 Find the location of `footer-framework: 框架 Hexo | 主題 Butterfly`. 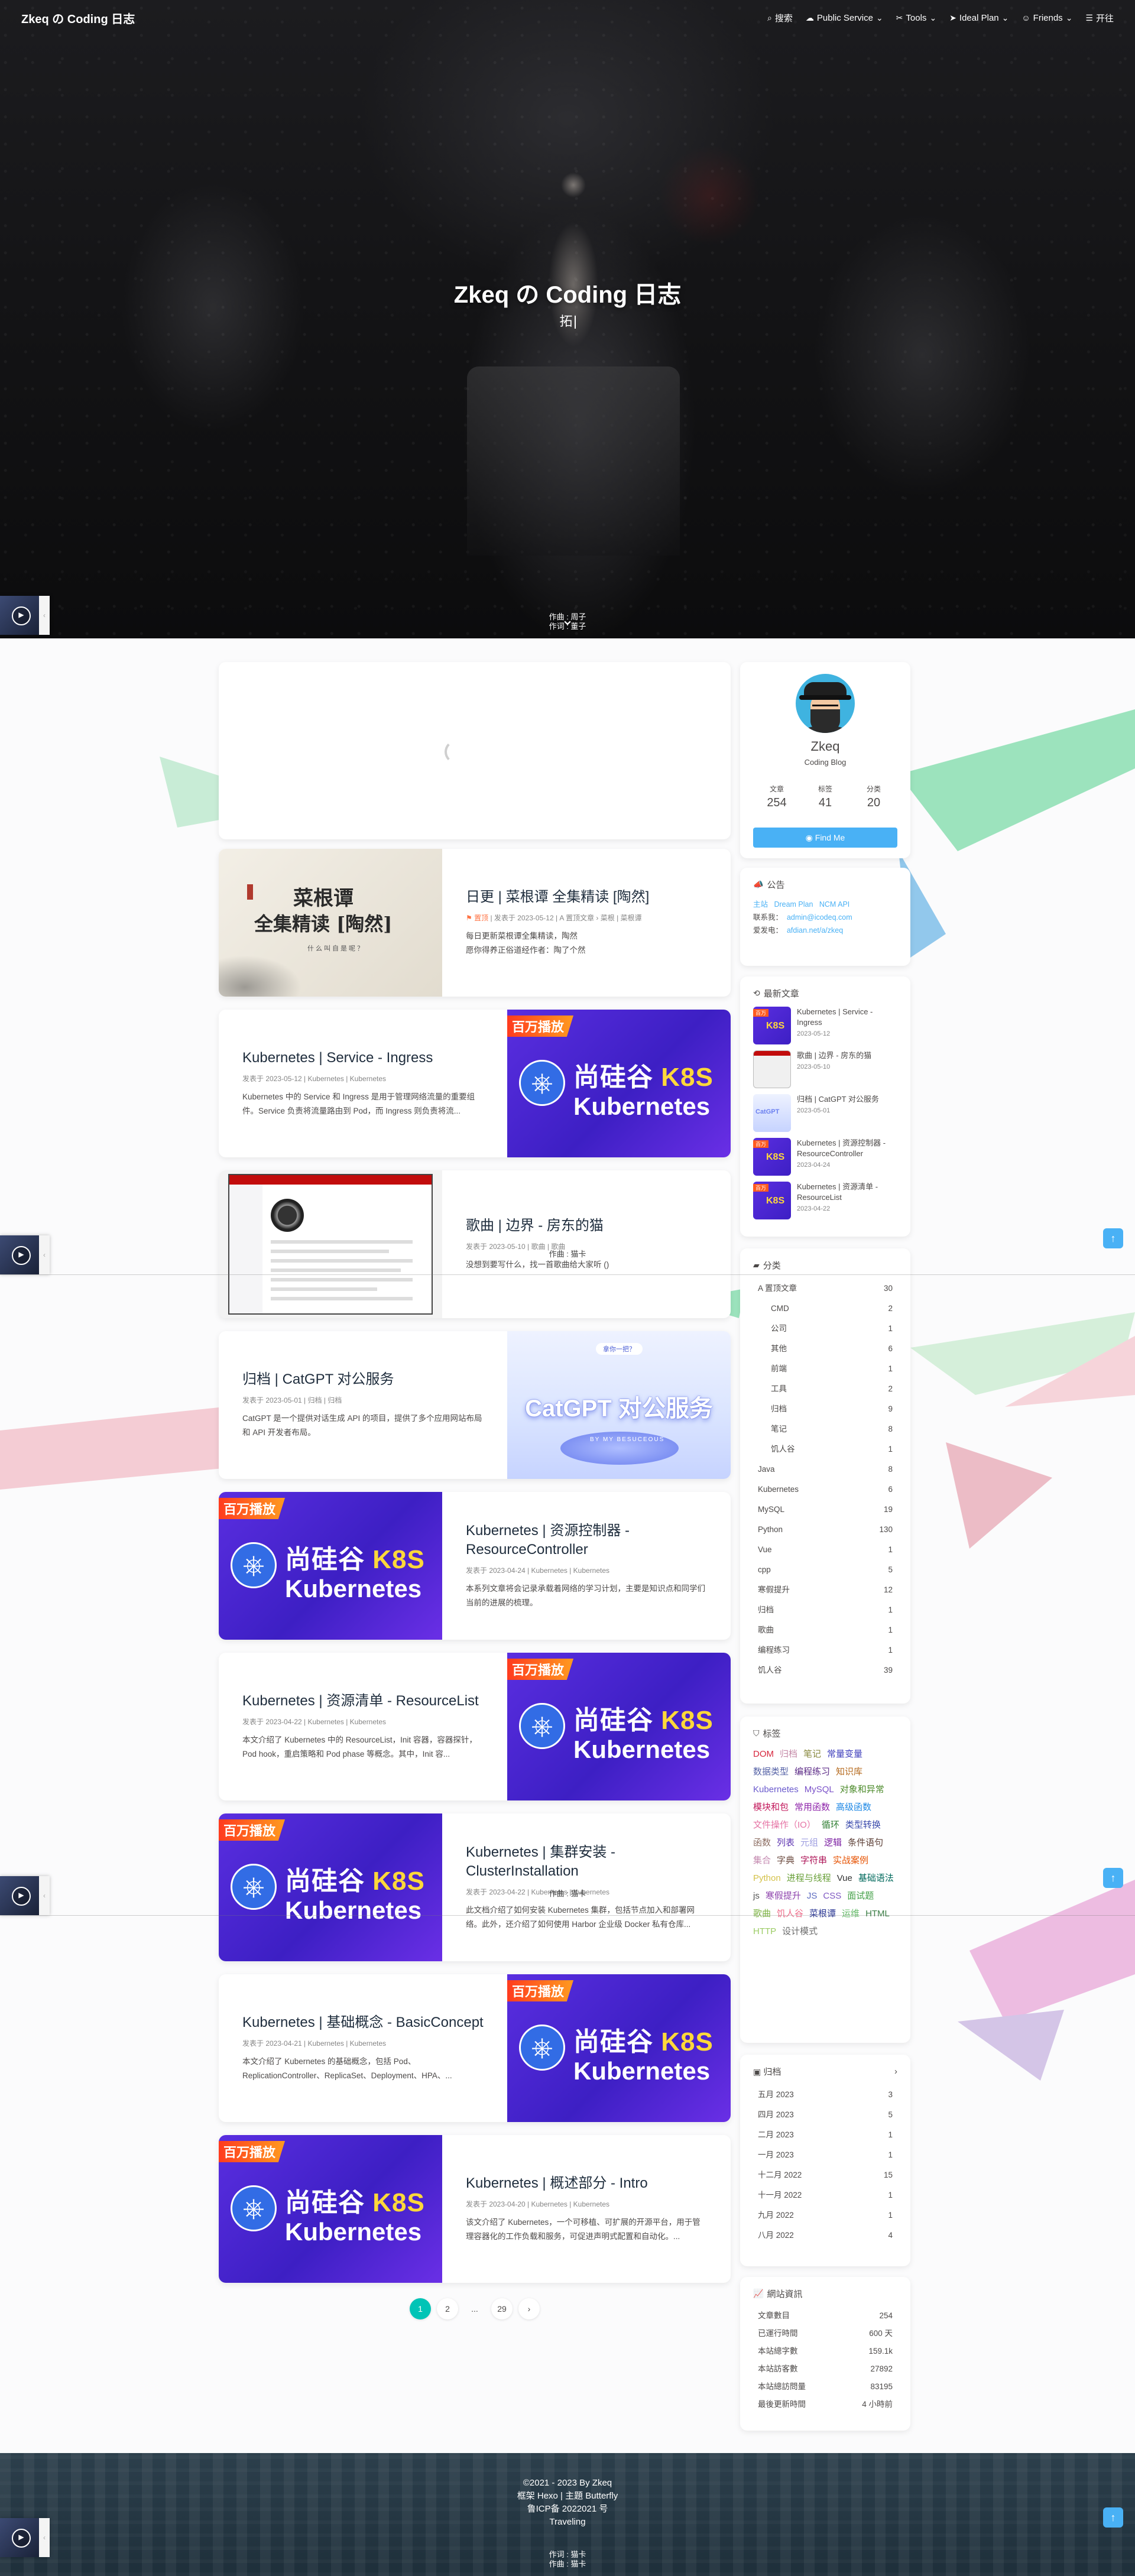

footer-framework: 框架 Hexo | 主題 Butterfly is located at coordinates (567, 2496).